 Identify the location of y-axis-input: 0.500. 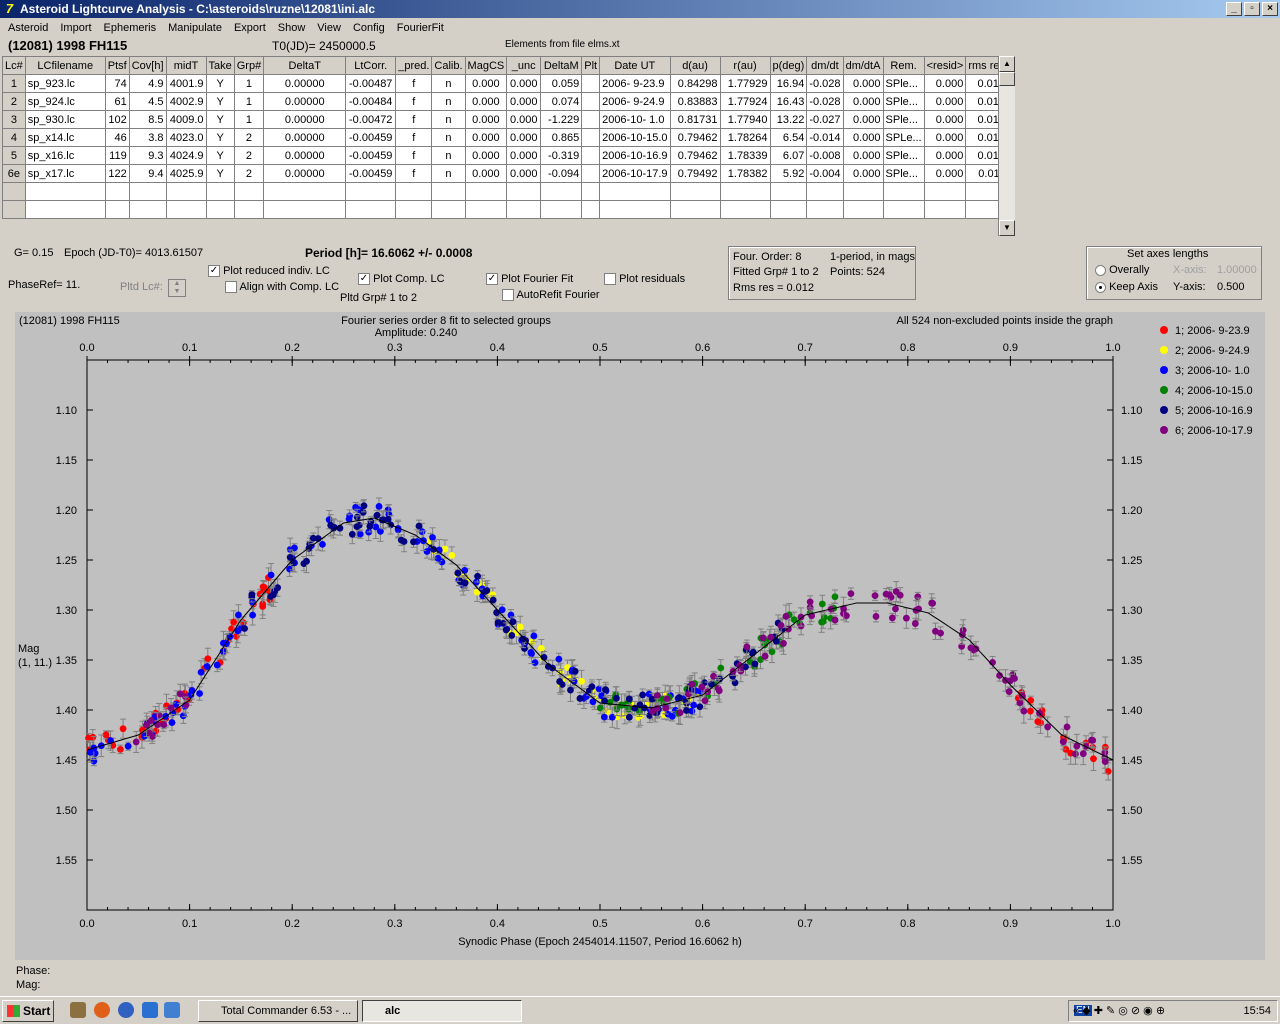
(1231, 287).